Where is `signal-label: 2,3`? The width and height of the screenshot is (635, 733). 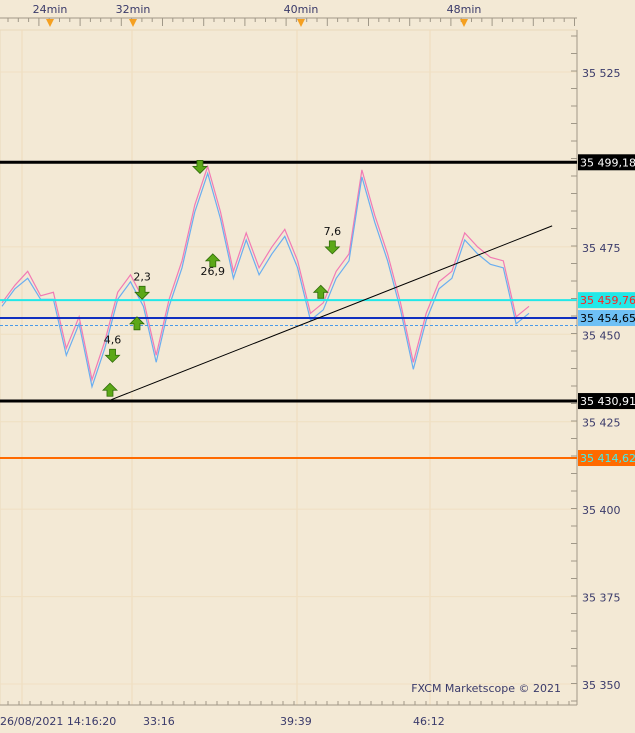
signal-label: 2,3 is located at coordinates (142, 276).